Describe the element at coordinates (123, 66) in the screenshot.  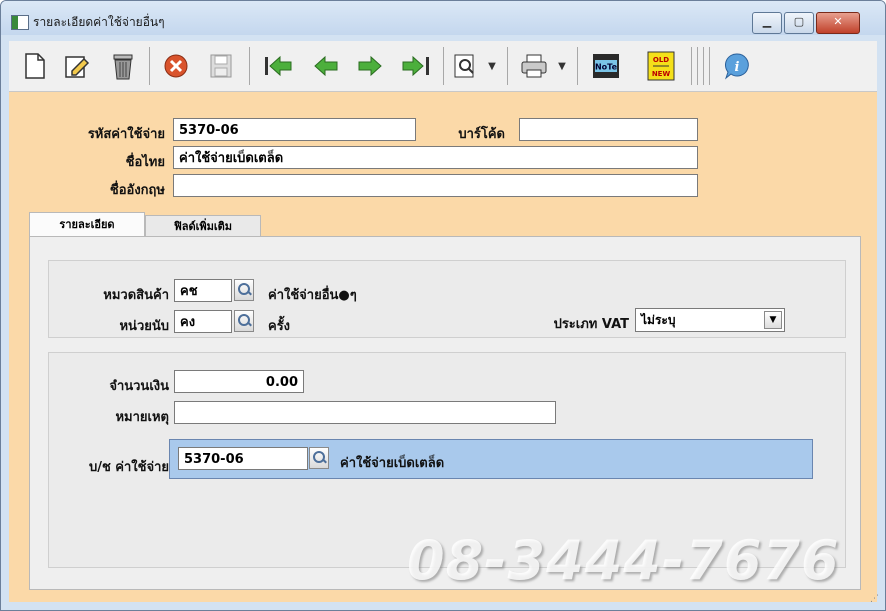
I see `trash-icon` at that location.